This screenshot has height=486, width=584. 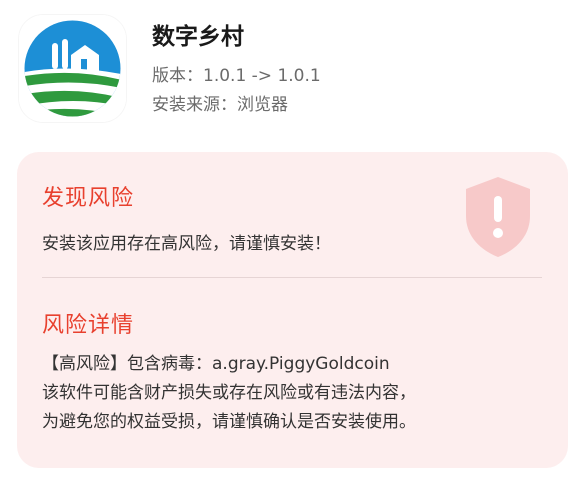 What do you see at coordinates (198, 37) in the screenshot?
I see `app-name: 数字乡村` at bounding box center [198, 37].